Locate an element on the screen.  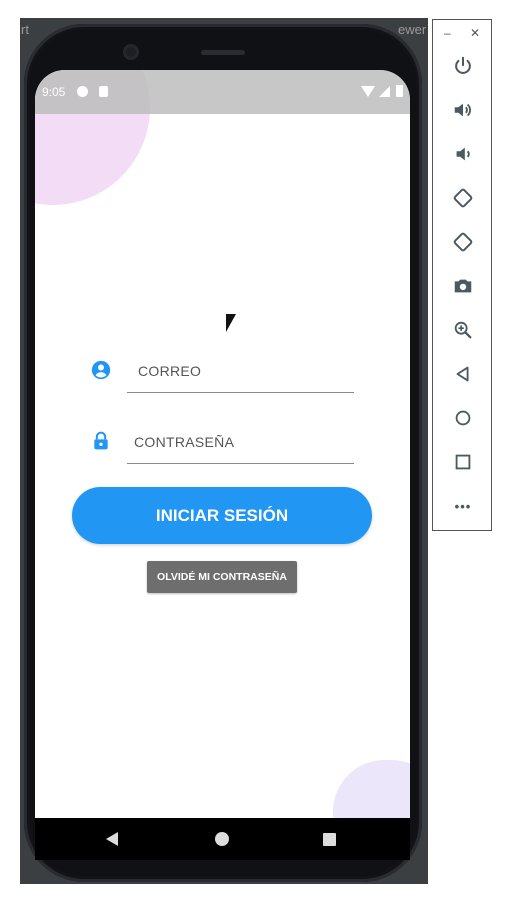
home-icon is located at coordinates (463, 418).